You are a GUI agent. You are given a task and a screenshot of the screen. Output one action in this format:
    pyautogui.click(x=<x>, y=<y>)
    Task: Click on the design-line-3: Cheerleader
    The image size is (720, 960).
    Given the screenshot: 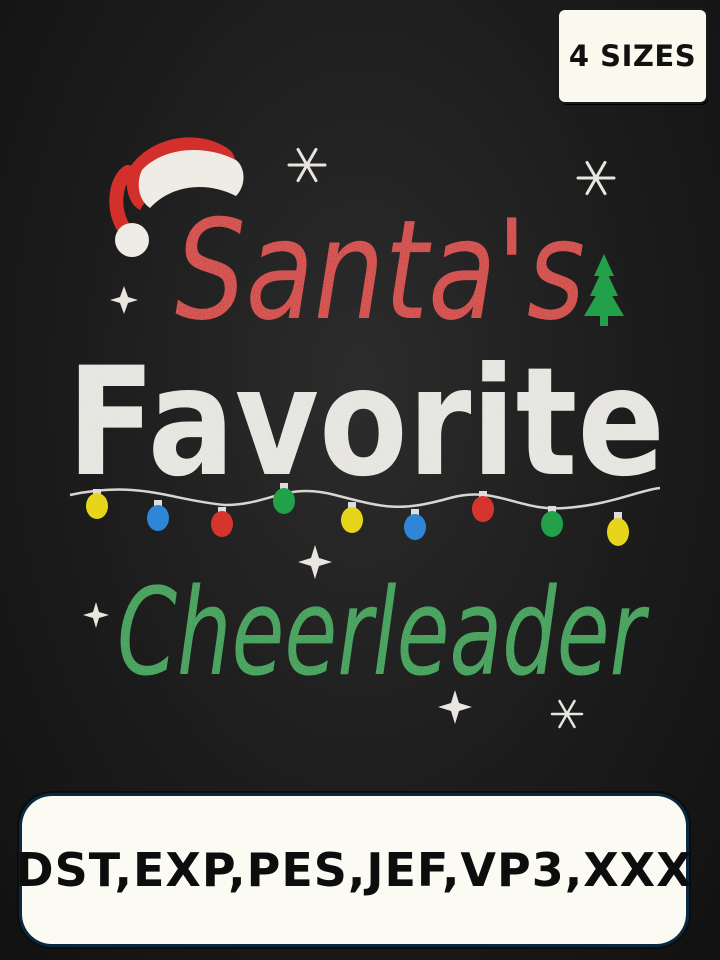 What is the action you would take?
    pyautogui.click(x=383, y=633)
    